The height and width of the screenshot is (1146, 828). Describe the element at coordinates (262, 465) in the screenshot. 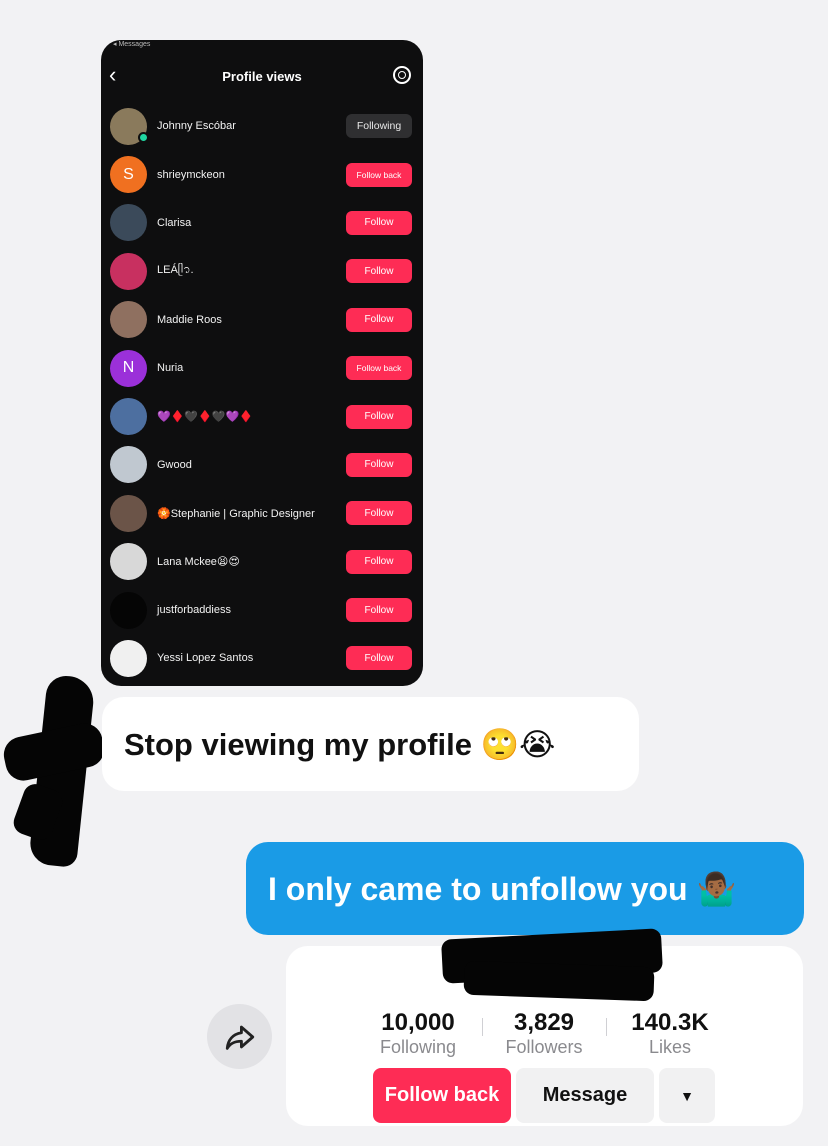

I see `viewer-row: Gwood Follow` at that location.